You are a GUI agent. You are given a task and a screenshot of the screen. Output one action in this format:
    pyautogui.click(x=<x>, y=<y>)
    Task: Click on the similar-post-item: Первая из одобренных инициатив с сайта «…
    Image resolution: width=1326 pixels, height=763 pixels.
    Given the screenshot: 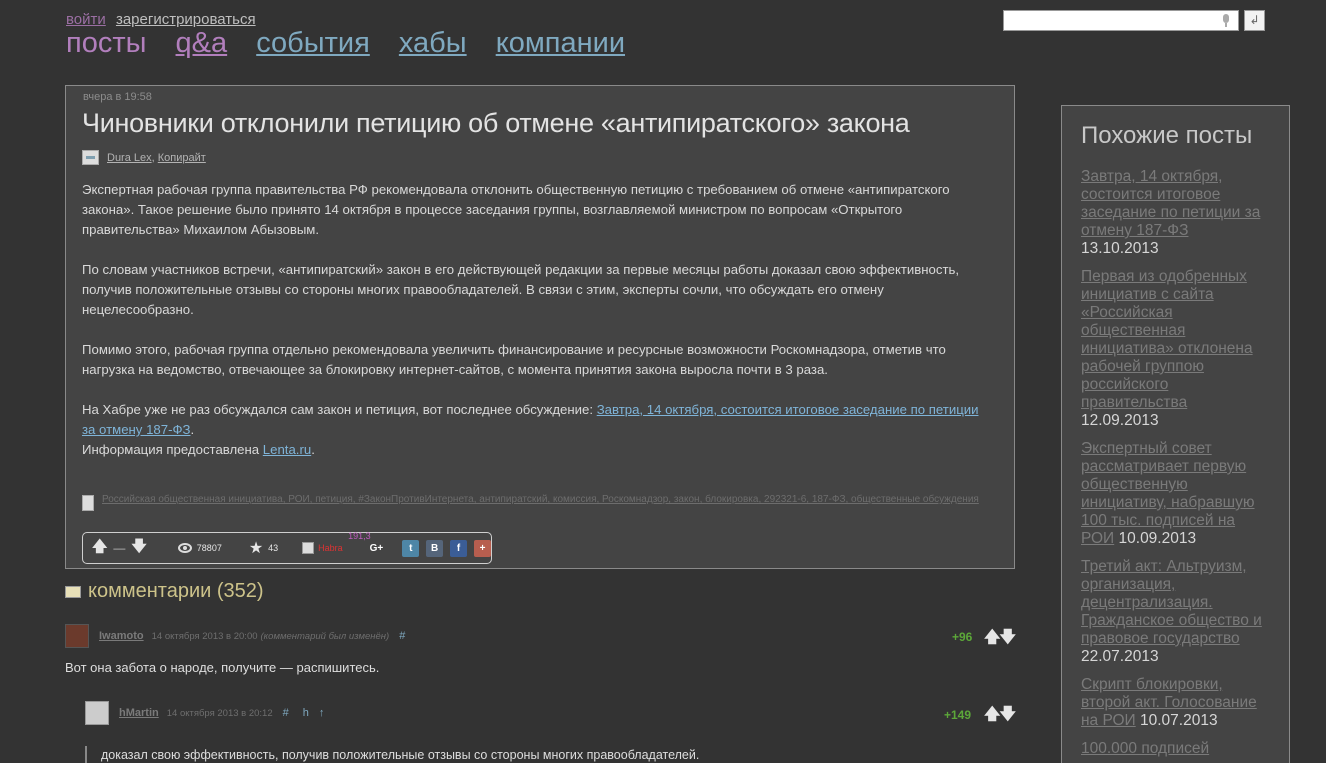 What is the action you would take?
    pyautogui.click(x=1175, y=349)
    